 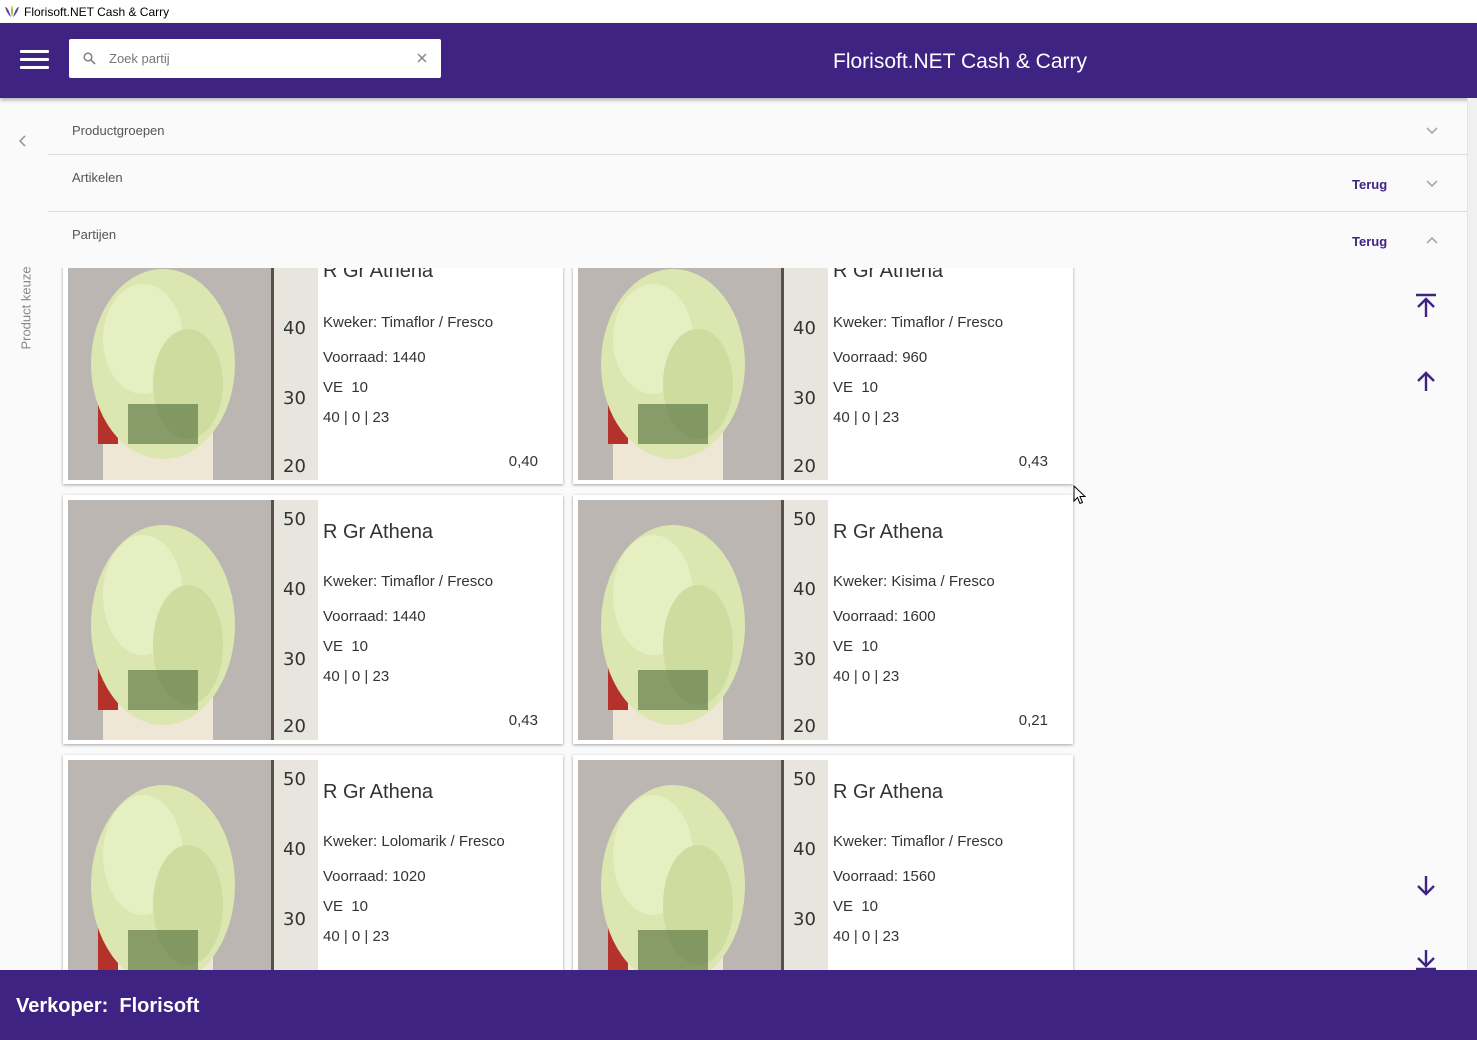 I want to click on app-title: Florisoft.NET Cash & Carry, so click(x=960, y=61).